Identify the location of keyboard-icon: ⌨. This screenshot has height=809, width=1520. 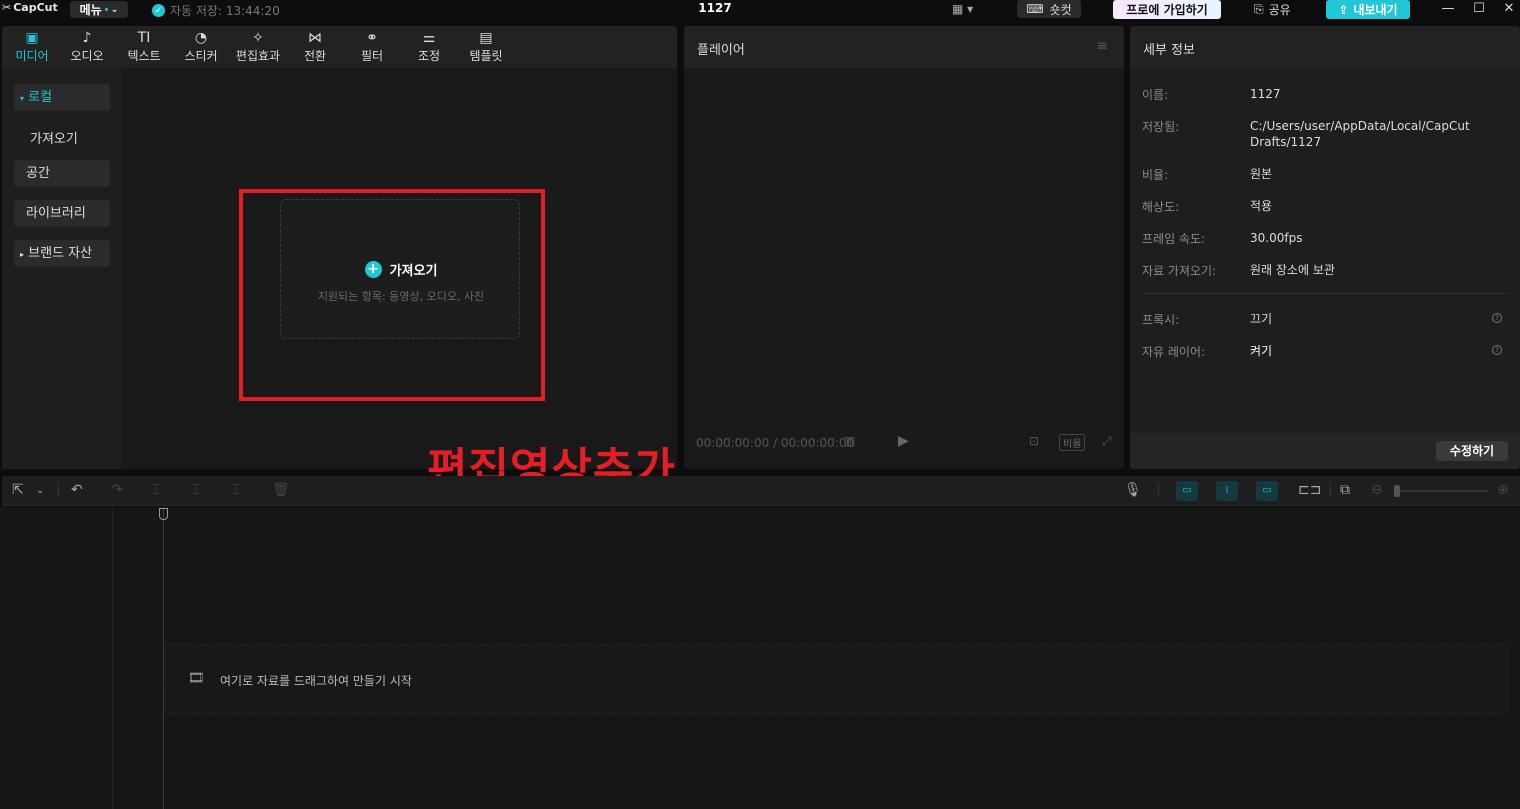
(1035, 9).